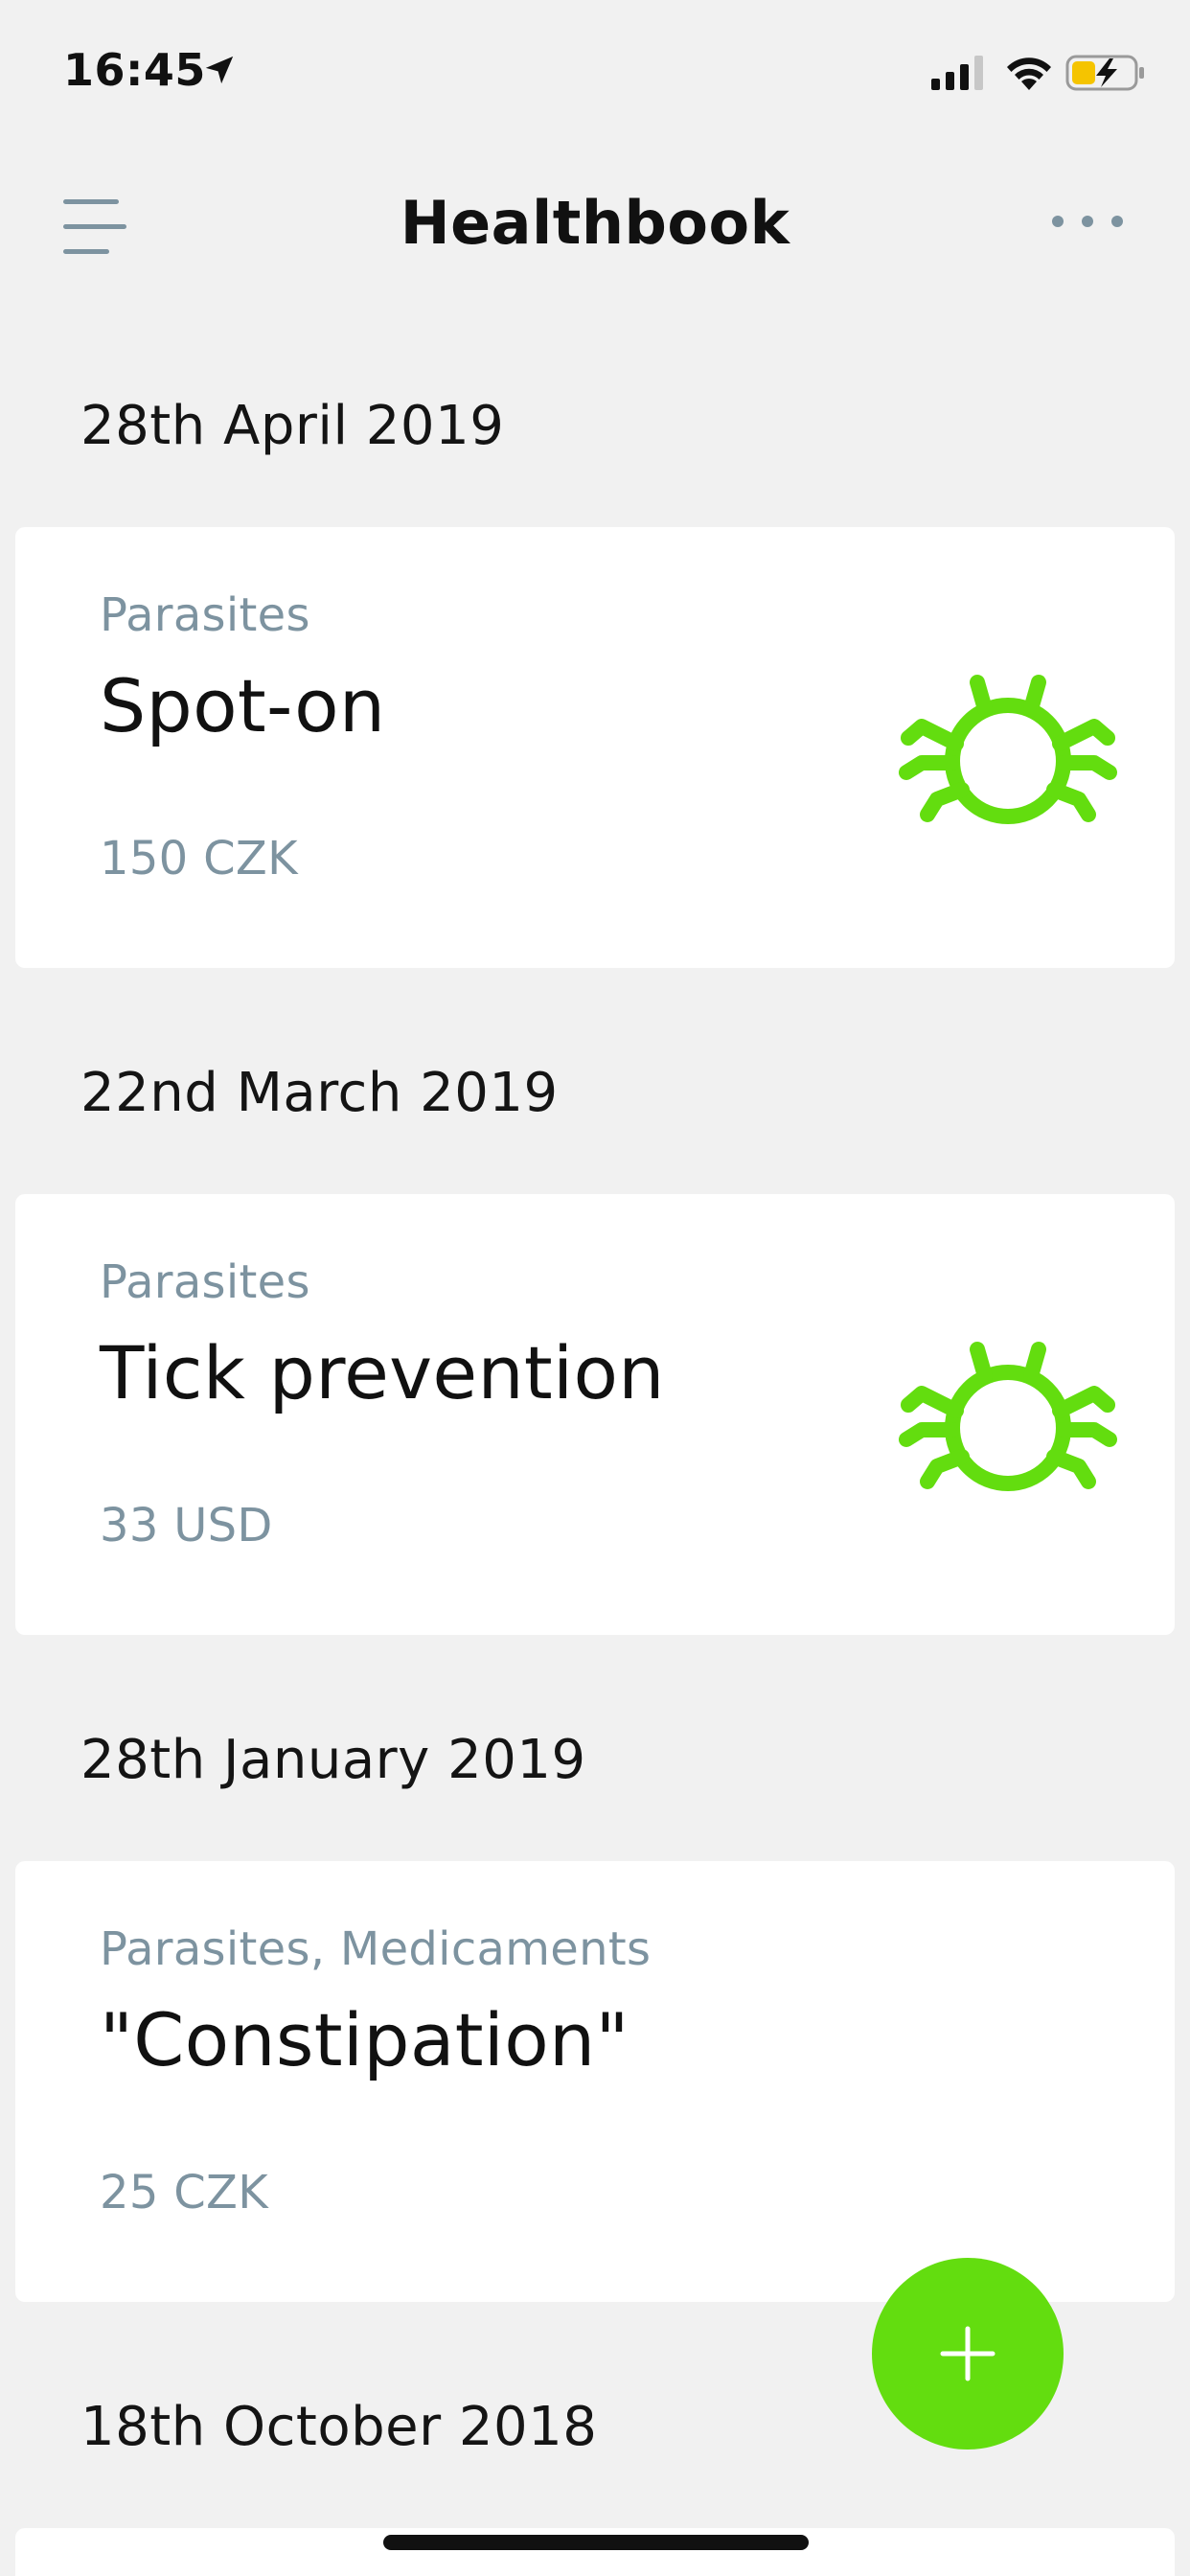  Describe the element at coordinates (293, 426) in the screenshot. I see `date-header: 28th April 2019` at that location.